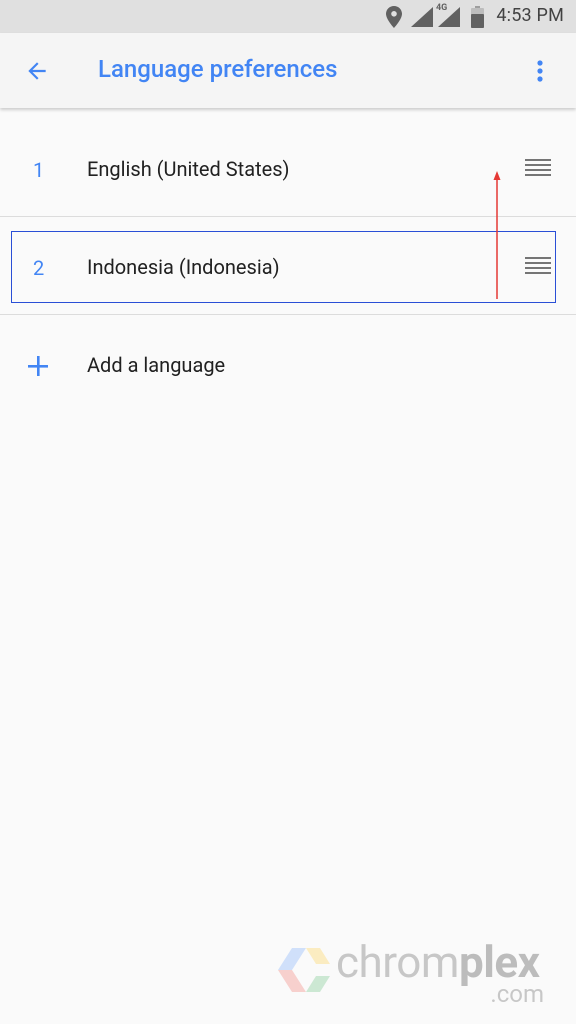  Describe the element at coordinates (283, 267) in the screenshot. I see `selection-highlight` at that location.